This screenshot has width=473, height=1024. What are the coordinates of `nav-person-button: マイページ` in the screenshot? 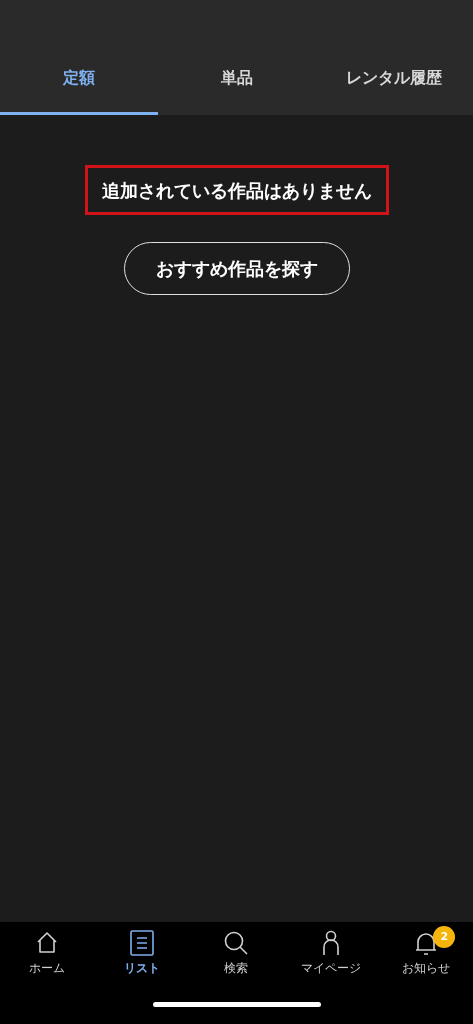 It's located at (331, 953).